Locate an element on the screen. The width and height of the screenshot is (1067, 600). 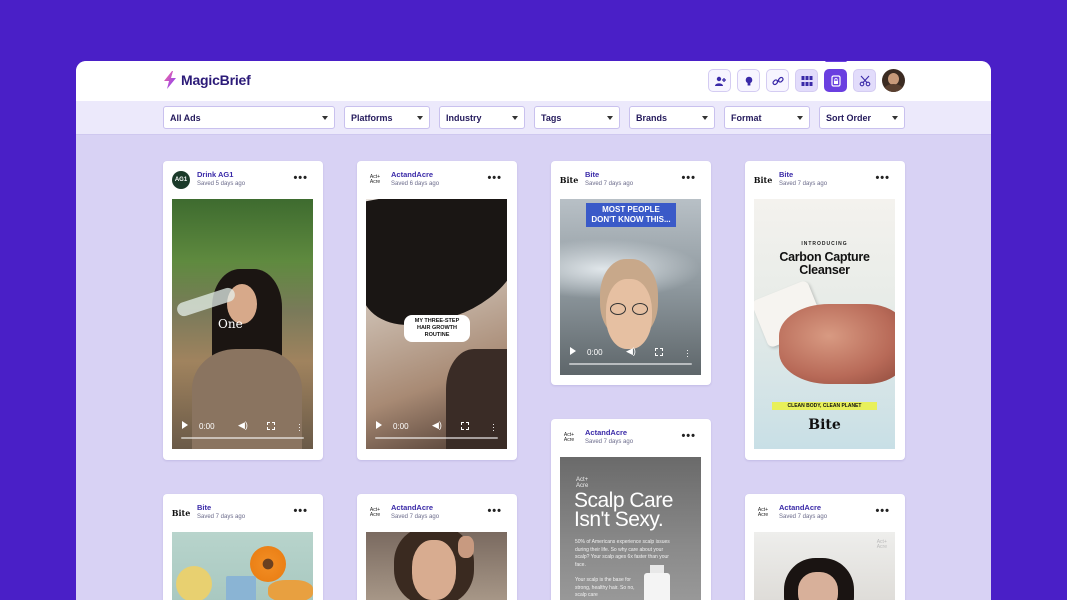
hands is located at coordinates (837, 344).